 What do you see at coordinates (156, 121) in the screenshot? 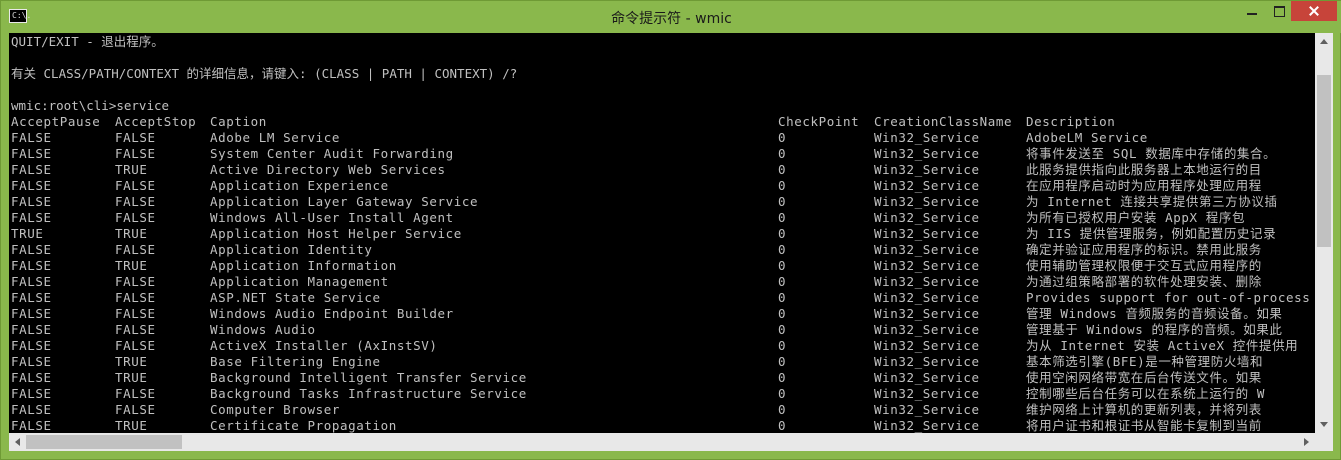
I see `header-acceptstop: AcceptStop` at bounding box center [156, 121].